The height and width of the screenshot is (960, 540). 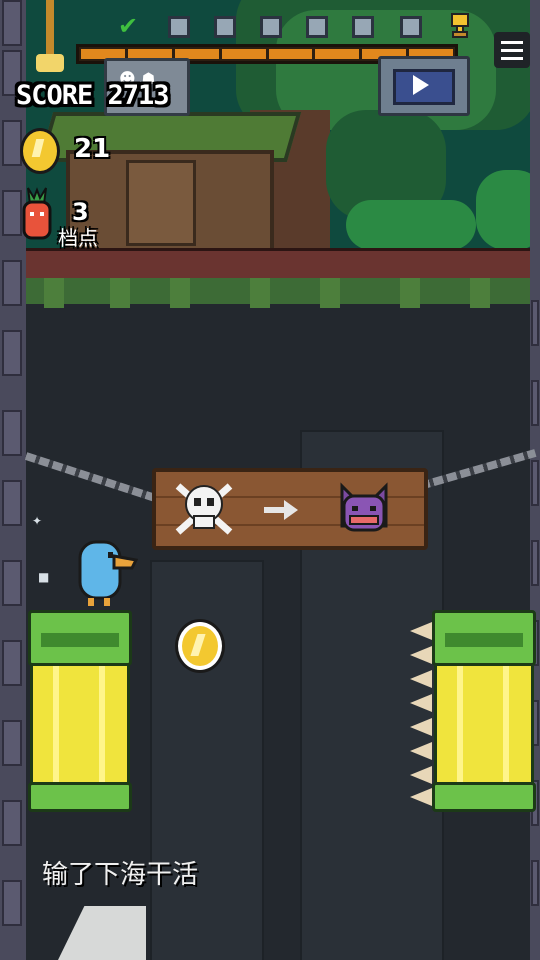 I want to click on score-label: SCORE 2713, so click(x=93, y=95).